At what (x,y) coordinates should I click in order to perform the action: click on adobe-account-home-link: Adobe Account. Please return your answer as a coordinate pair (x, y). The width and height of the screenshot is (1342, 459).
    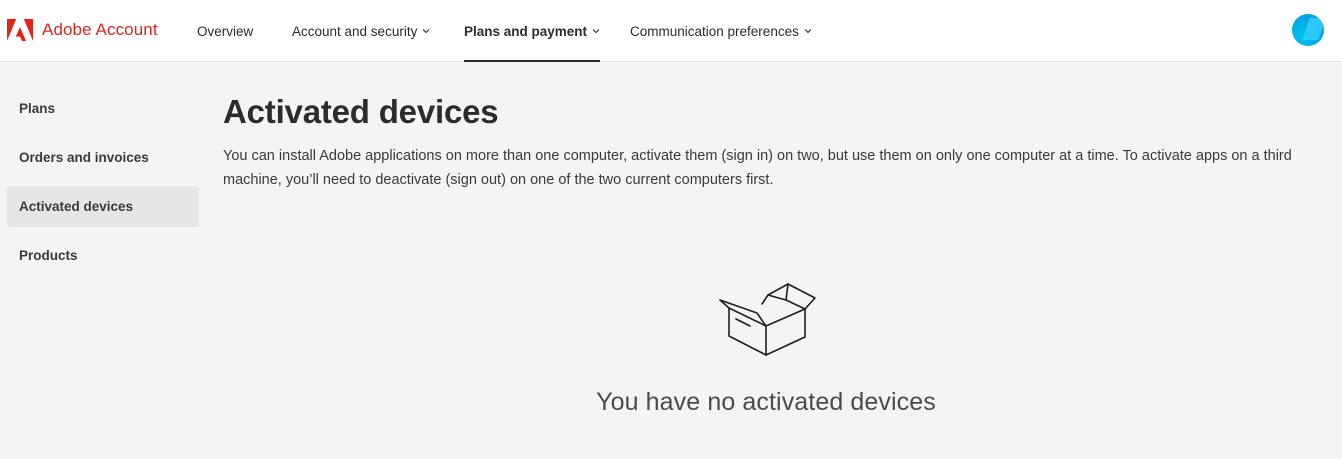
    Looking at the image, I should click on (82, 30).